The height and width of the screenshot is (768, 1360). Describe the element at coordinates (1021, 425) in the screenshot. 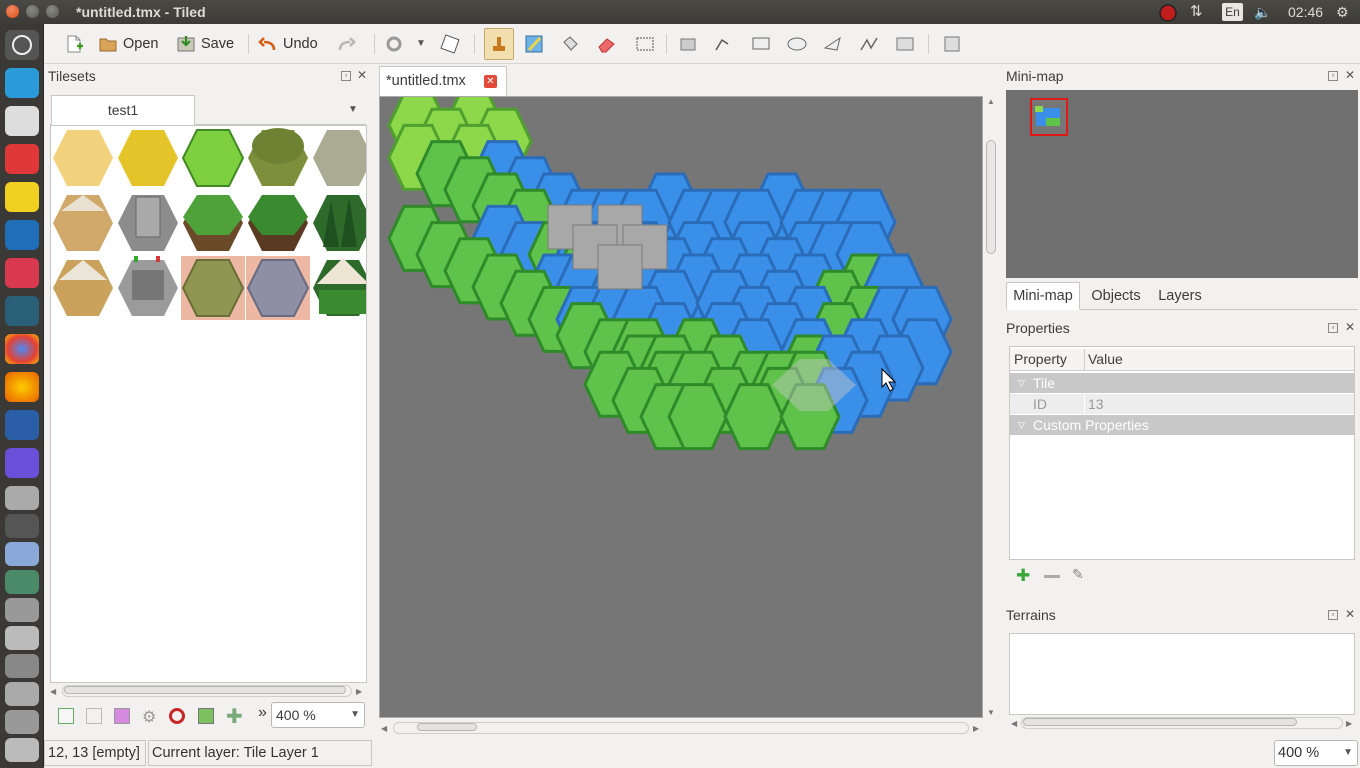

I see `collapse-custom-icon: ▽` at that location.